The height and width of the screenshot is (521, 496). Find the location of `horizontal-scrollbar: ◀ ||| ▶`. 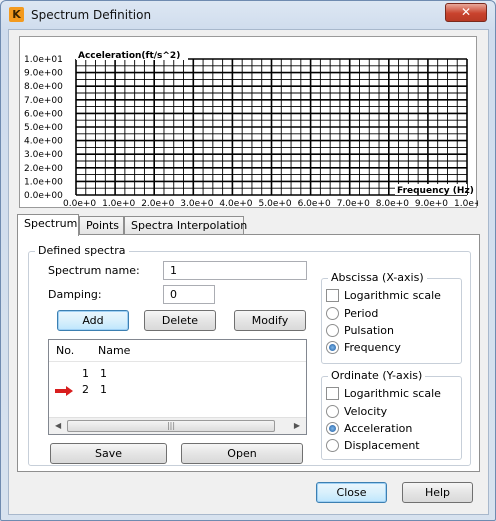

horizontal-scrollbar: ◀ ||| ▶ is located at coordinates (177, 425).